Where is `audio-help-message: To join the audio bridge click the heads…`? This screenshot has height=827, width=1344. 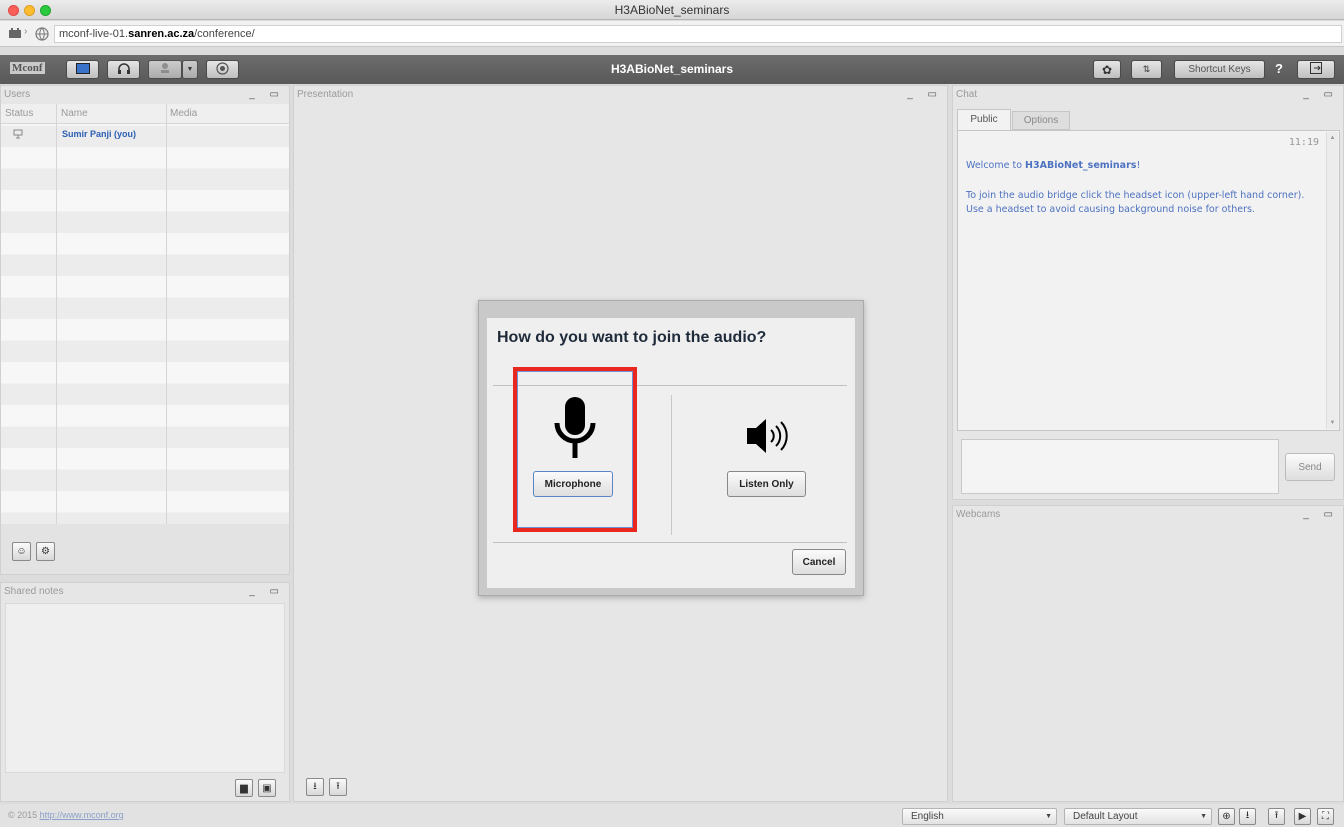
audio-help-message: To join the audio bridge click the heads… is located at coordinates (1135, 202).